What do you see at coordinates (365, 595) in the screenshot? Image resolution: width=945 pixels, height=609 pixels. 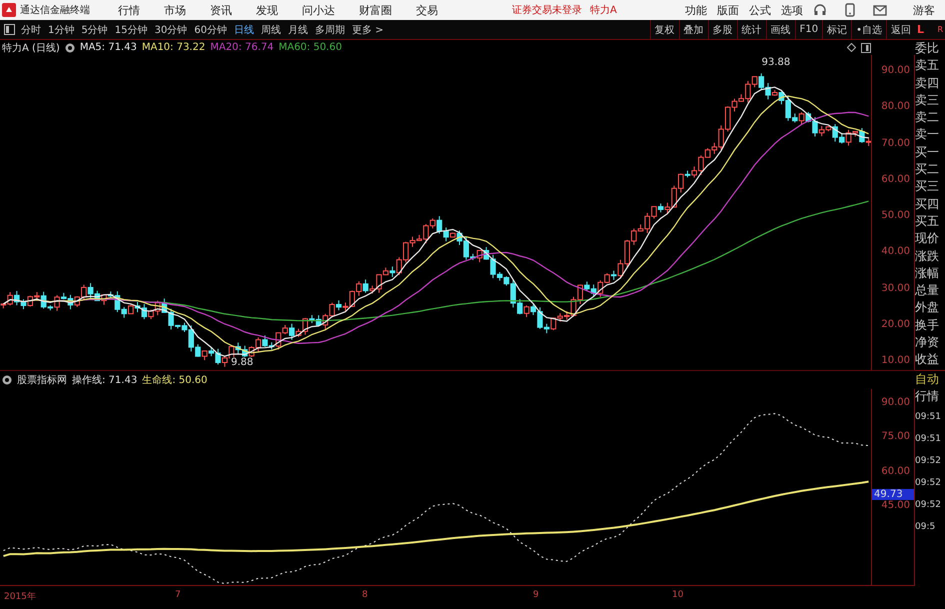 I see `date-axis-label: 8` at bounding box center [365, 595].